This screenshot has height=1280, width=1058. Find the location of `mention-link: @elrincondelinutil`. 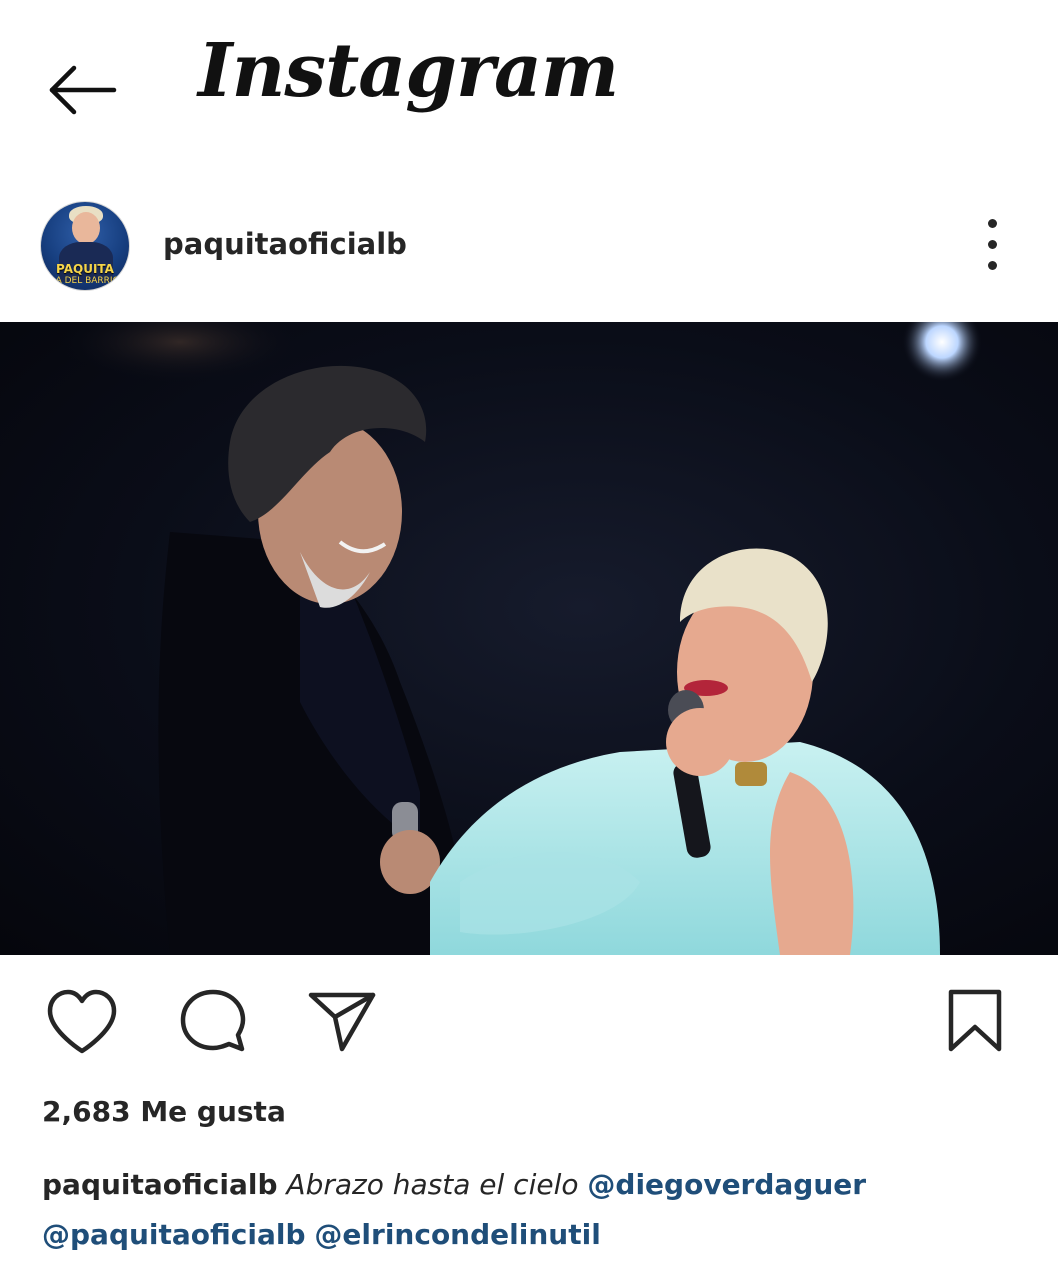

mention-link: @elrincondelinutil is located at coordinates (457, 1234).